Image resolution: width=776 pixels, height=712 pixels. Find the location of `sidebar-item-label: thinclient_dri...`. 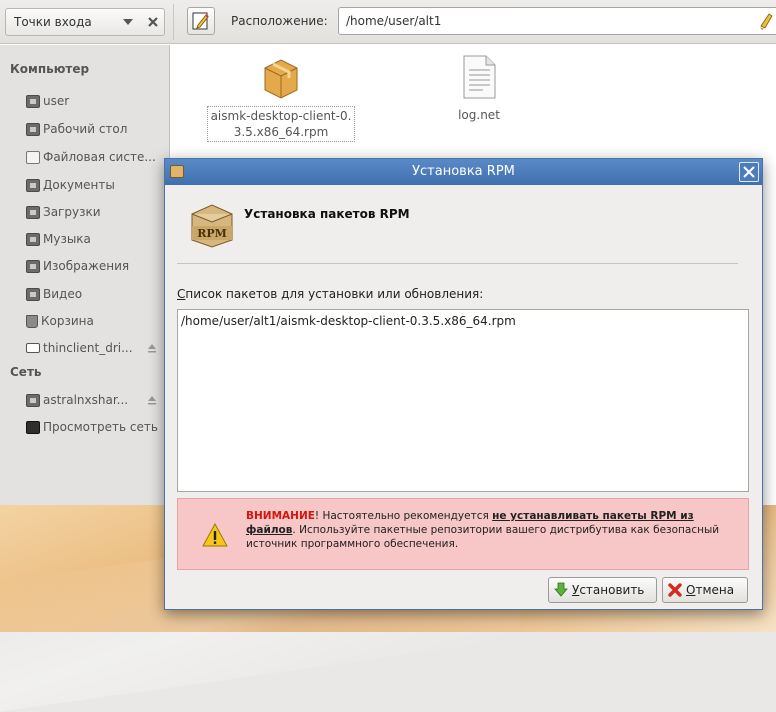

sidebar-item-label: thinclient_dri... is located at coordinates (88, 348).